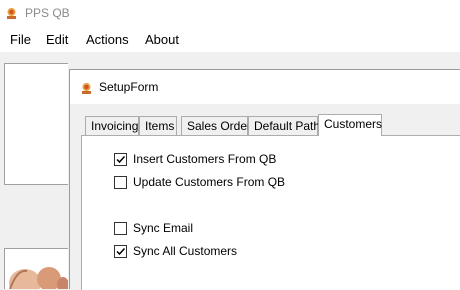  I want to click on menu-about: About, so click(162, 39).